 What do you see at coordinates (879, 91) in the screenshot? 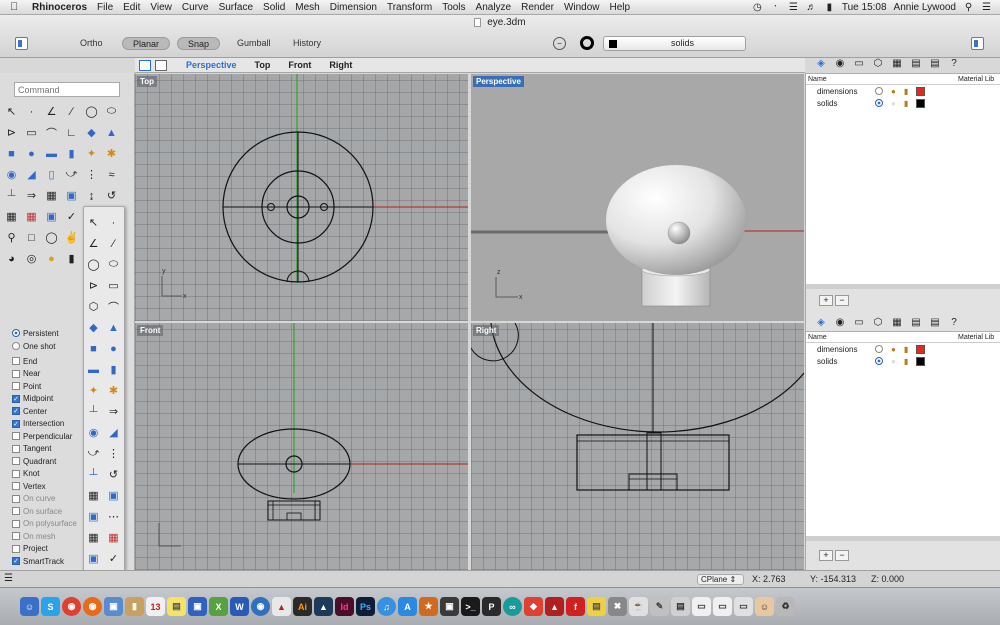
I see `current-layer-radio` at bounding box center [879, 91].